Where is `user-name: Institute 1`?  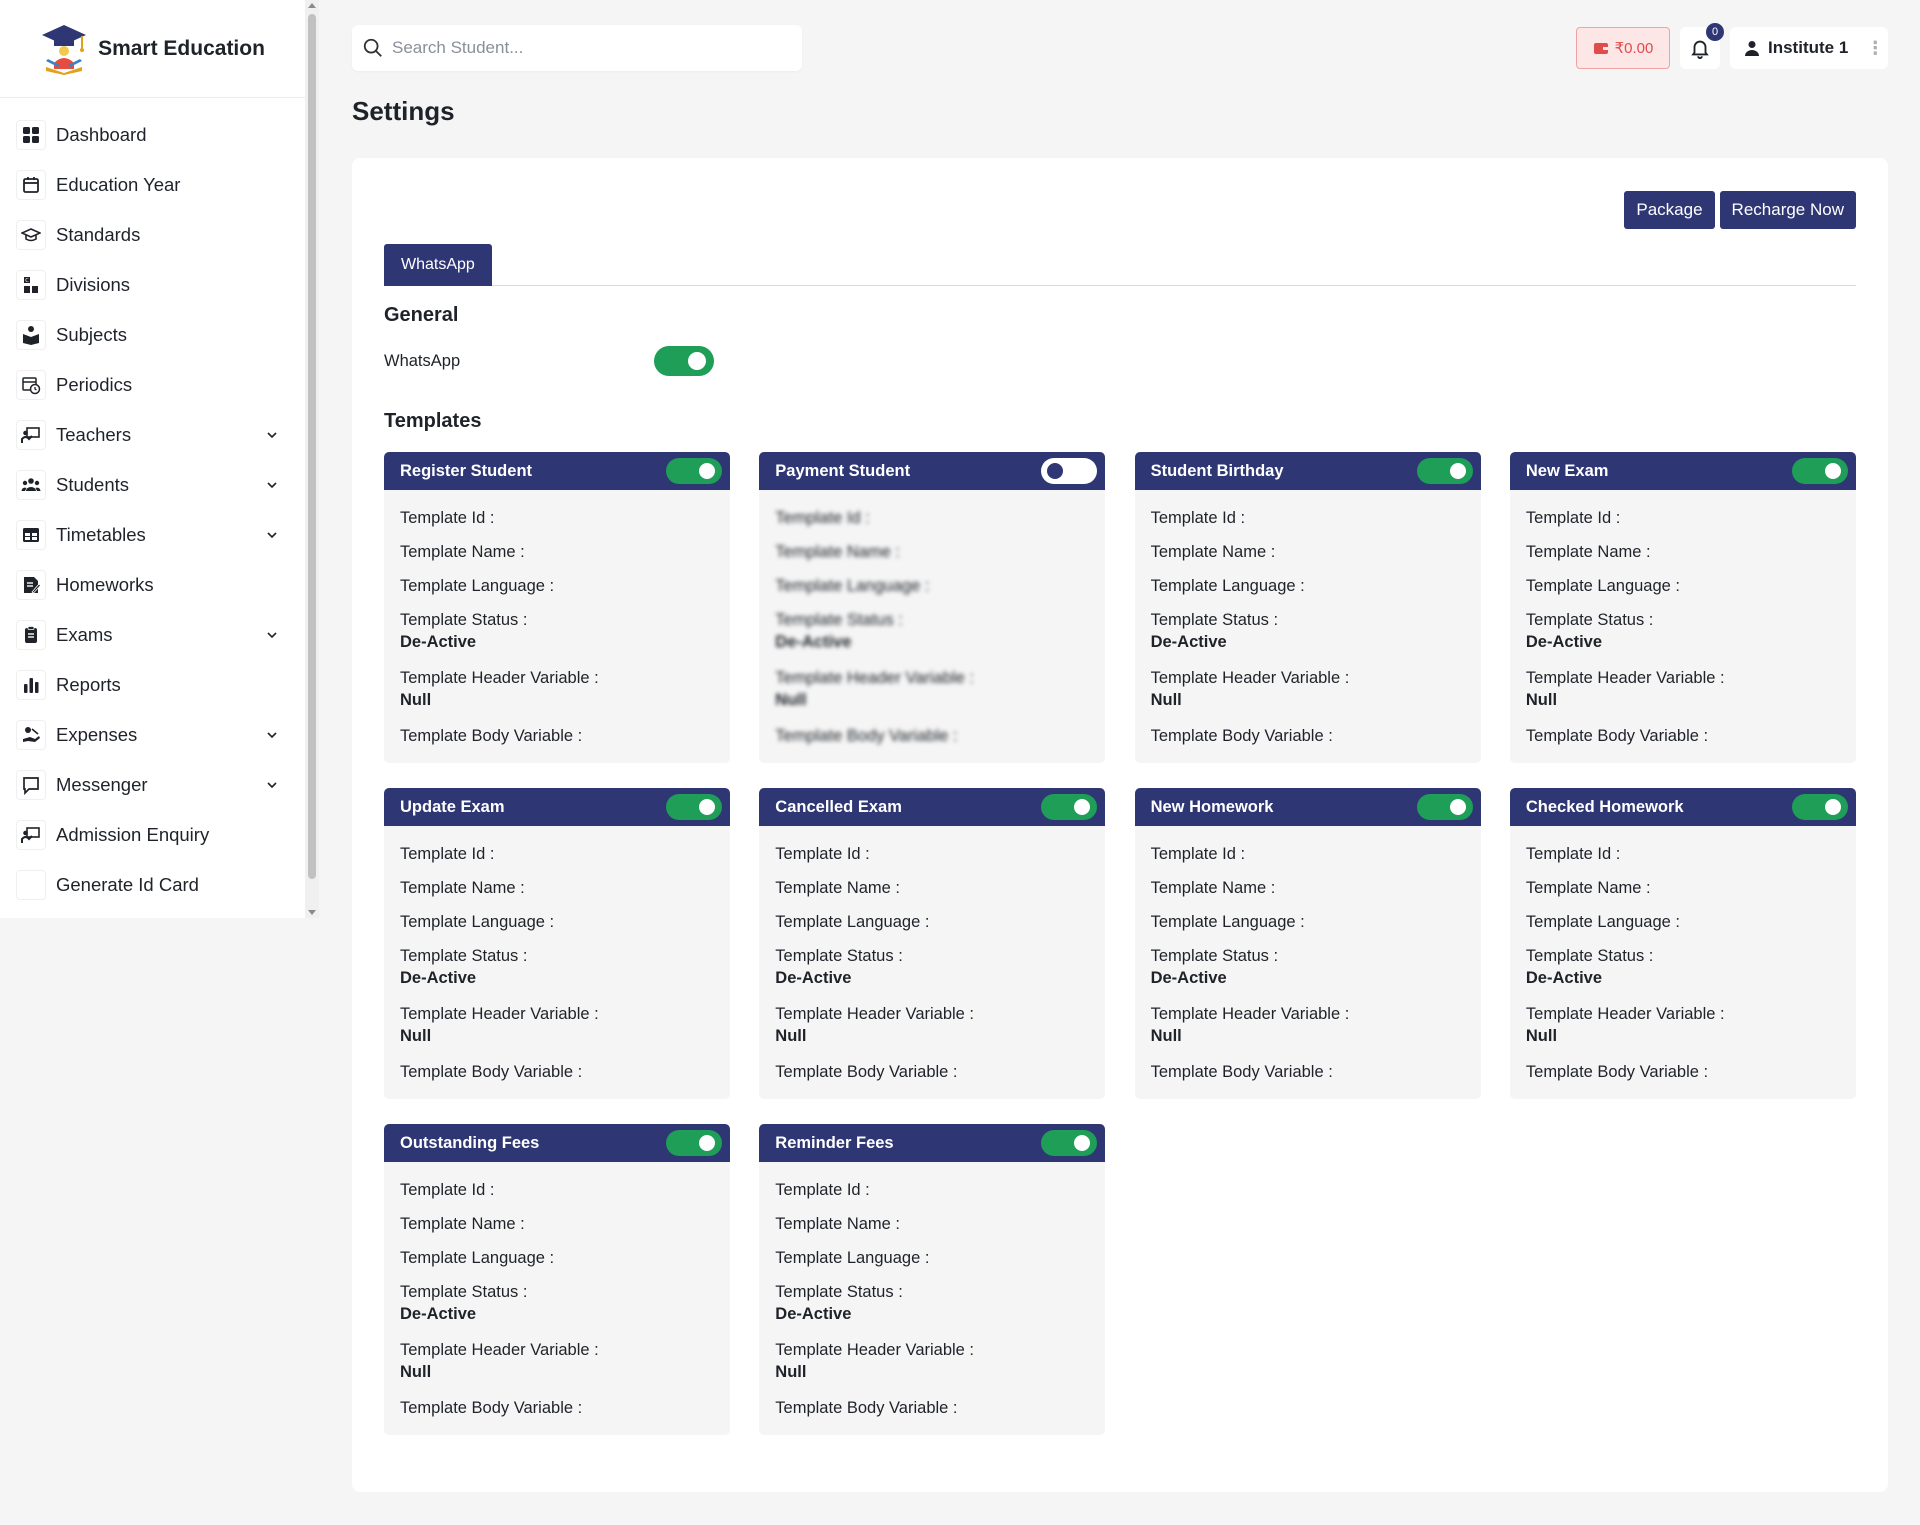 user-name: Institute 1 is located at coordinates (1808, 47).